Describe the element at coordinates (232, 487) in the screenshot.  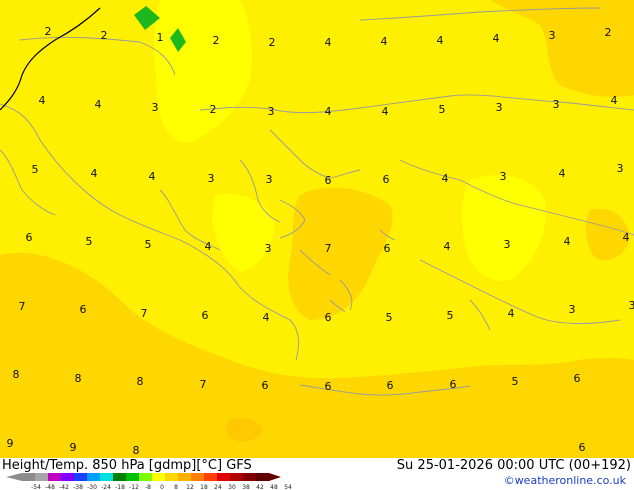
I see `scale-tick-label: 30` at that location.